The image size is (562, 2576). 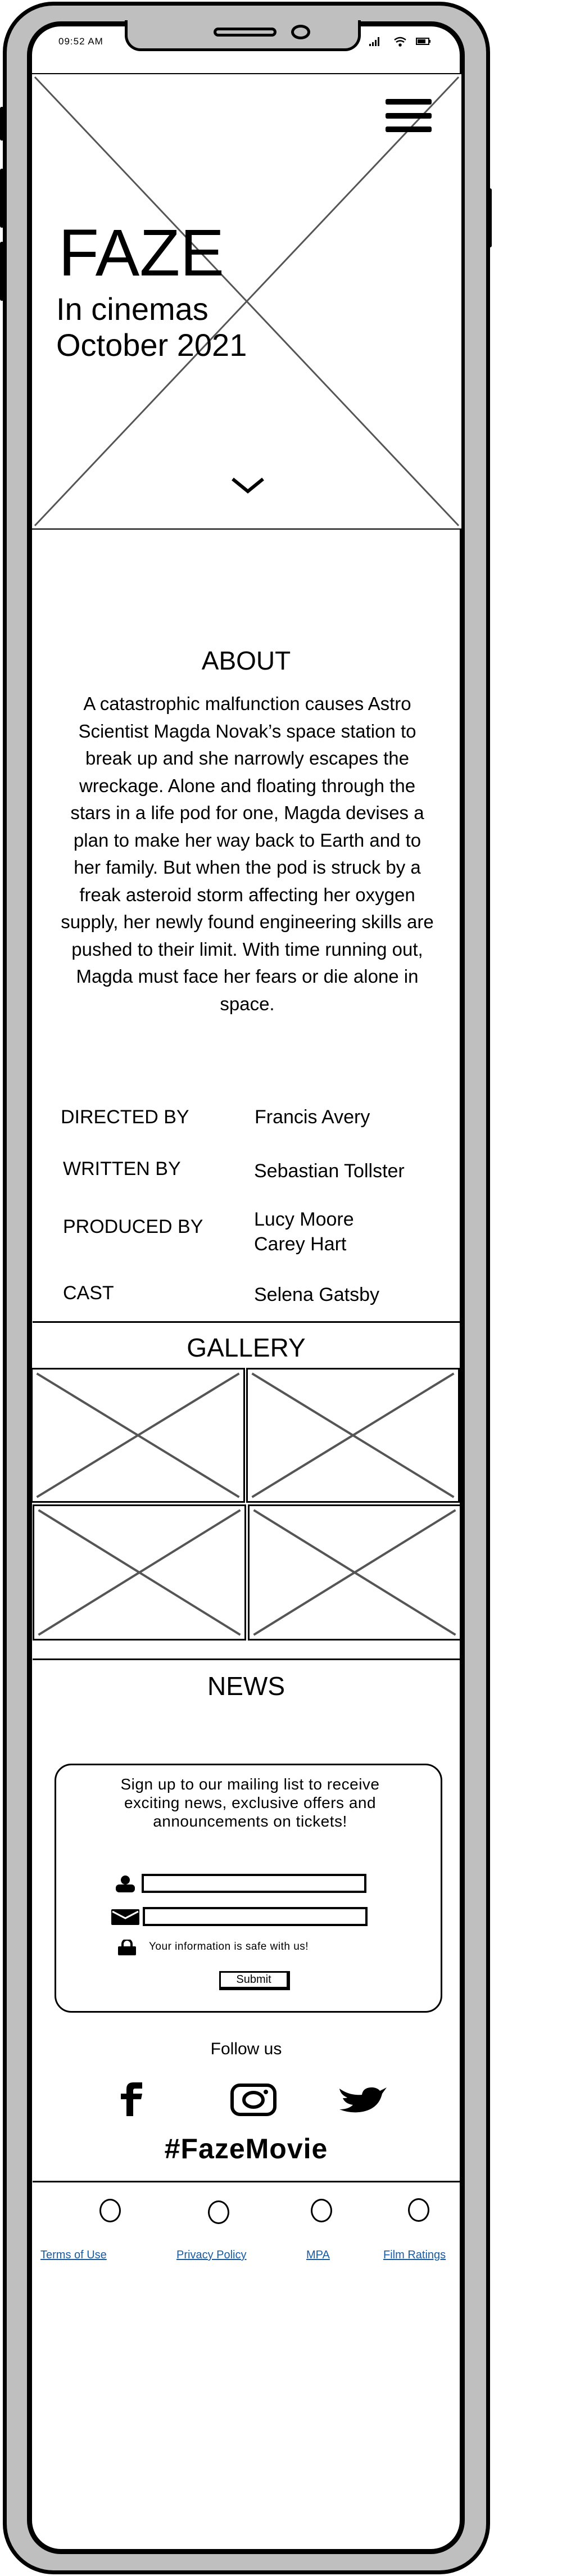 I want to click on lock-icon, so click(x=127, y=1947).